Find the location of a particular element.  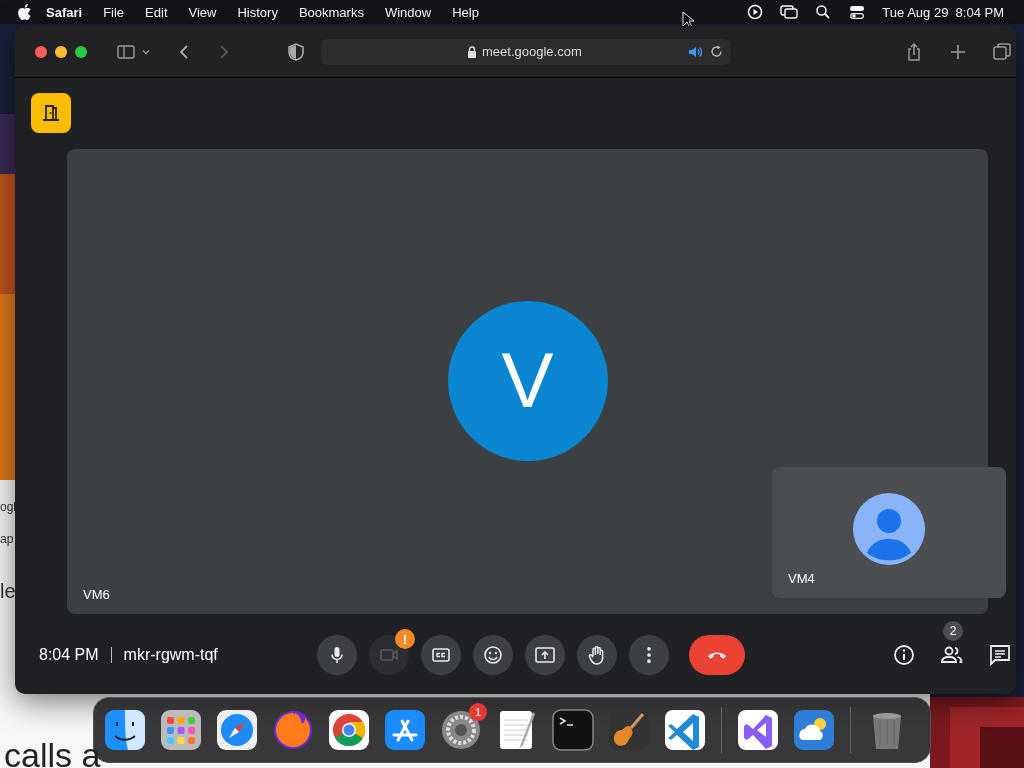

menu-item: Bookmarks is located at coordinates (331, 12).